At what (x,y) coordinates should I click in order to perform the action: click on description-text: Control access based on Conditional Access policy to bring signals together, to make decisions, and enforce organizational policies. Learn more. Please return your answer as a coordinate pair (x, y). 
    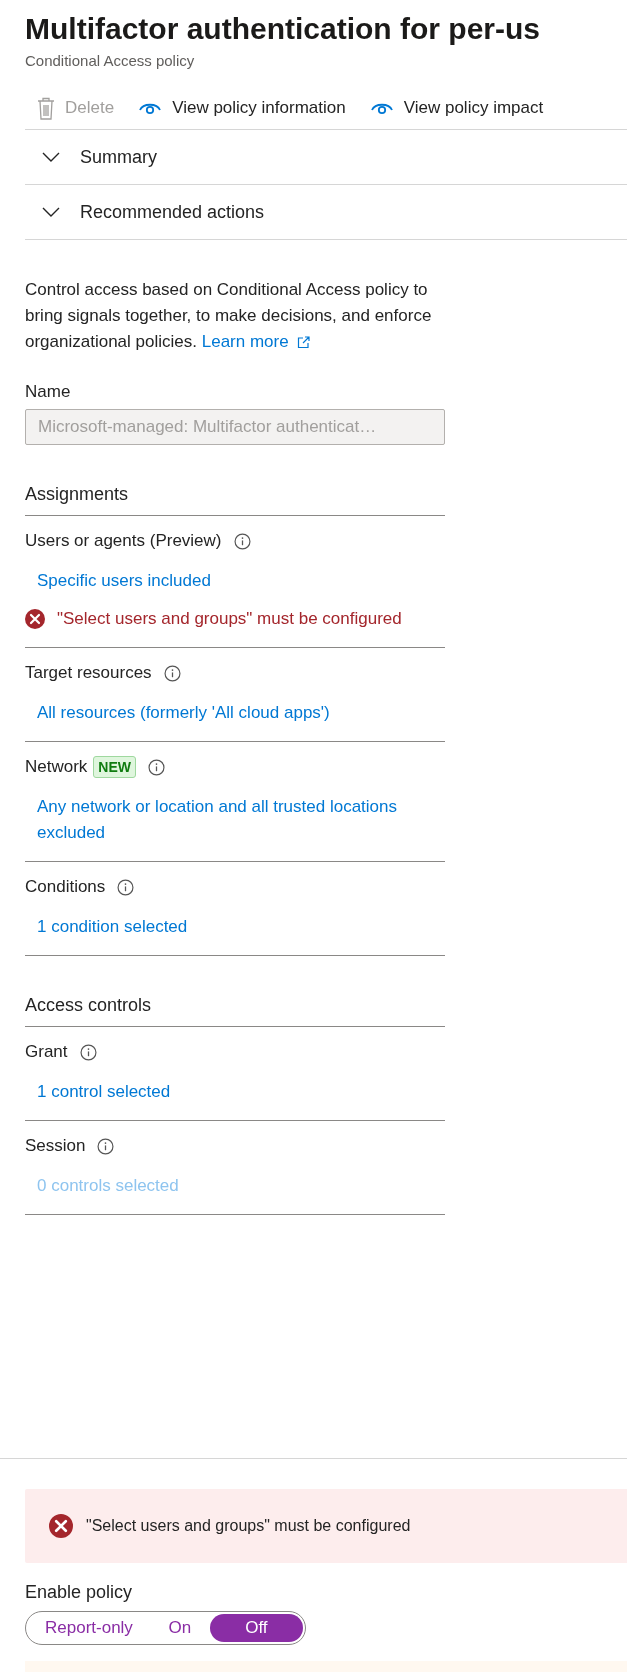
    Looking at the image, I should click on (235, 316).